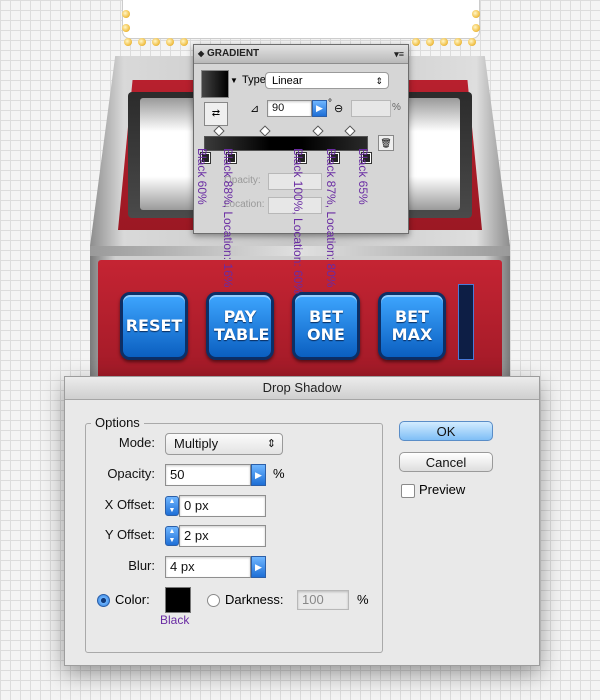 This screenshot has height=700, width=600. I want to click on opacity-input: 50, so click(208, 475).